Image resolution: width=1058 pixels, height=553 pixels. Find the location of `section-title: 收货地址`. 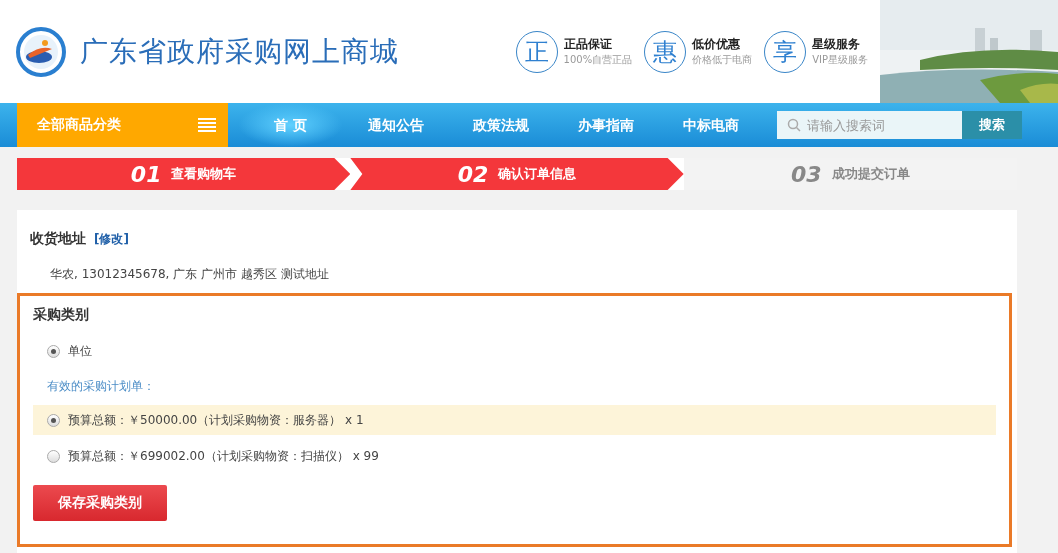

section-title: 收货地址 is located at coordinates (58, 238).